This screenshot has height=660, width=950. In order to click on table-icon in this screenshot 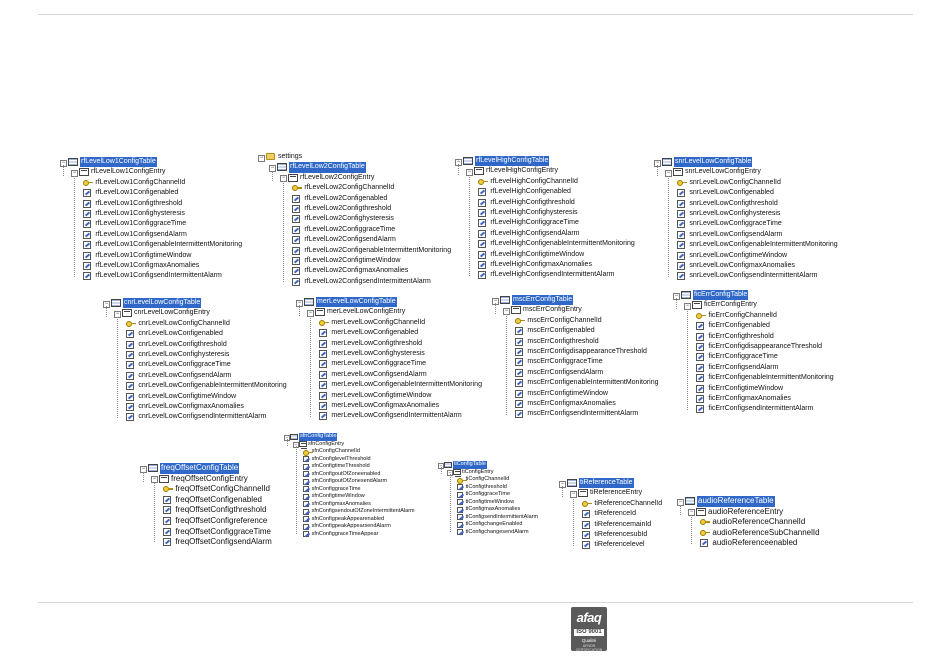, I will do `click(448, 464)`.